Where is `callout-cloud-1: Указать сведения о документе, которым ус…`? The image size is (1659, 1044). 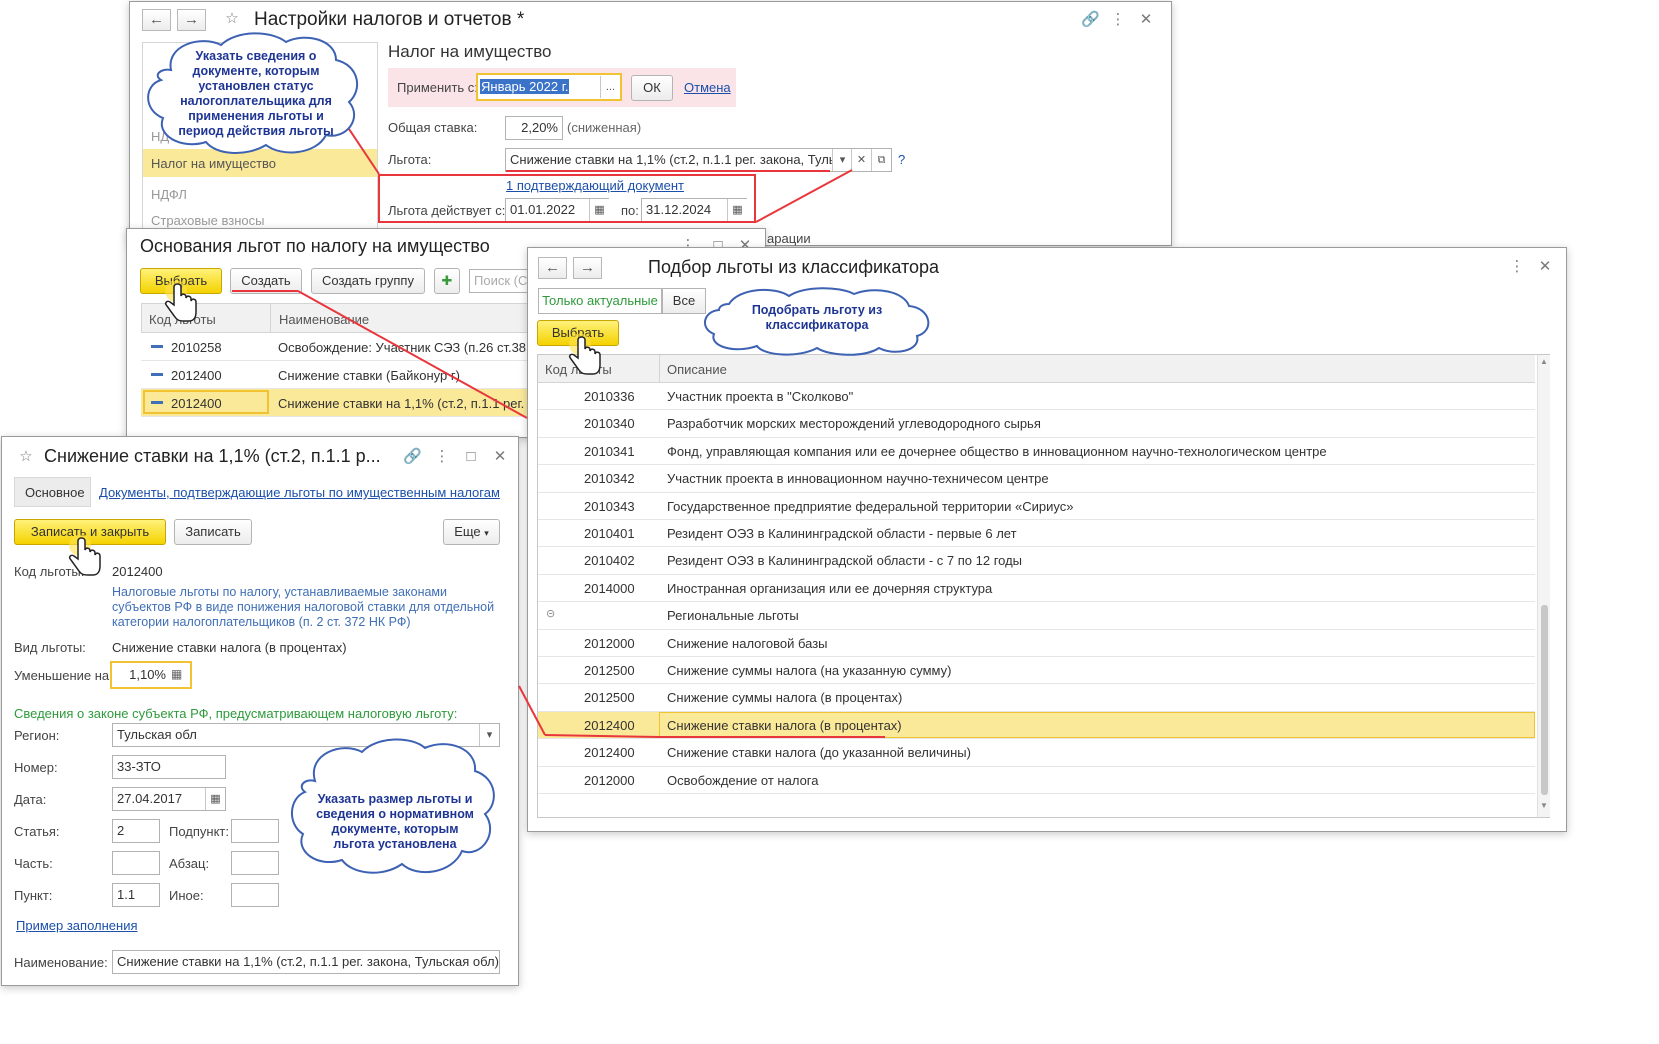 callout-cloud-1: Указать сведения о документе, которым ус… is located at coordinates (253, 93).